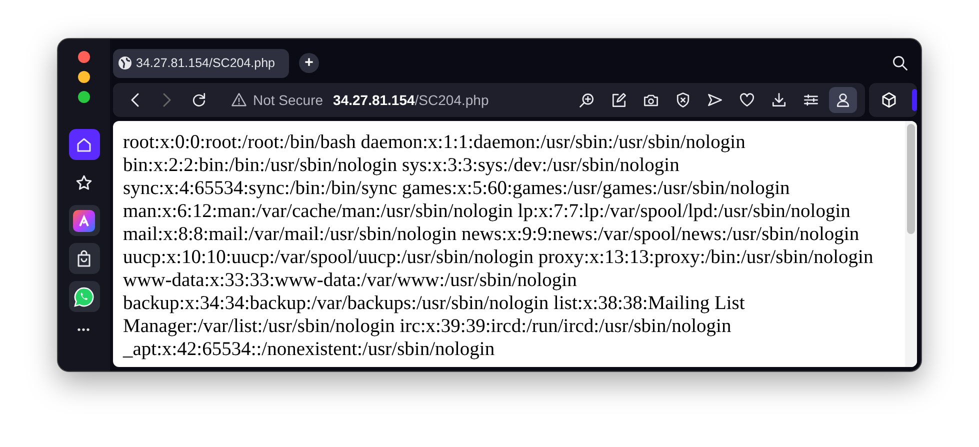  What do you see at coordinates (619, 100) in the screenshot?
I see `edit-icon` at bounding box center [619, 100].